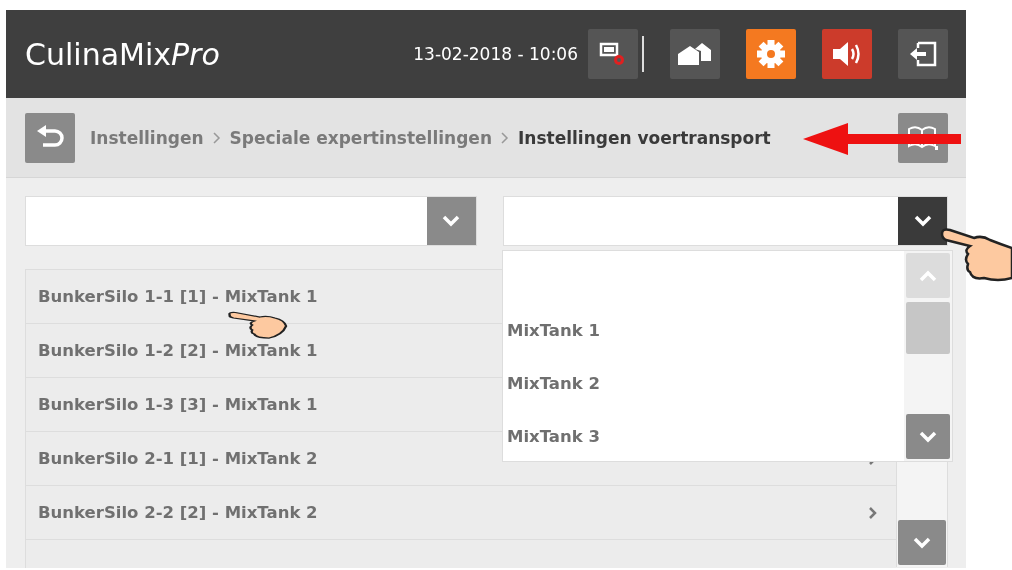 This screenshot has width=1012, height=570. I want to click on sound-button, so click(847, 54).